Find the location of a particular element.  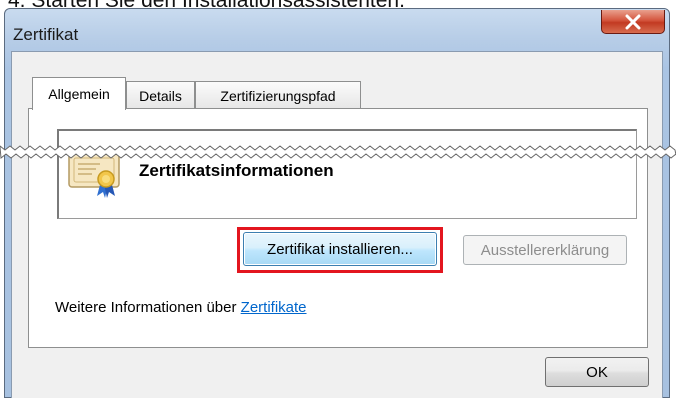

close-button is located at coordinates (633, 22).